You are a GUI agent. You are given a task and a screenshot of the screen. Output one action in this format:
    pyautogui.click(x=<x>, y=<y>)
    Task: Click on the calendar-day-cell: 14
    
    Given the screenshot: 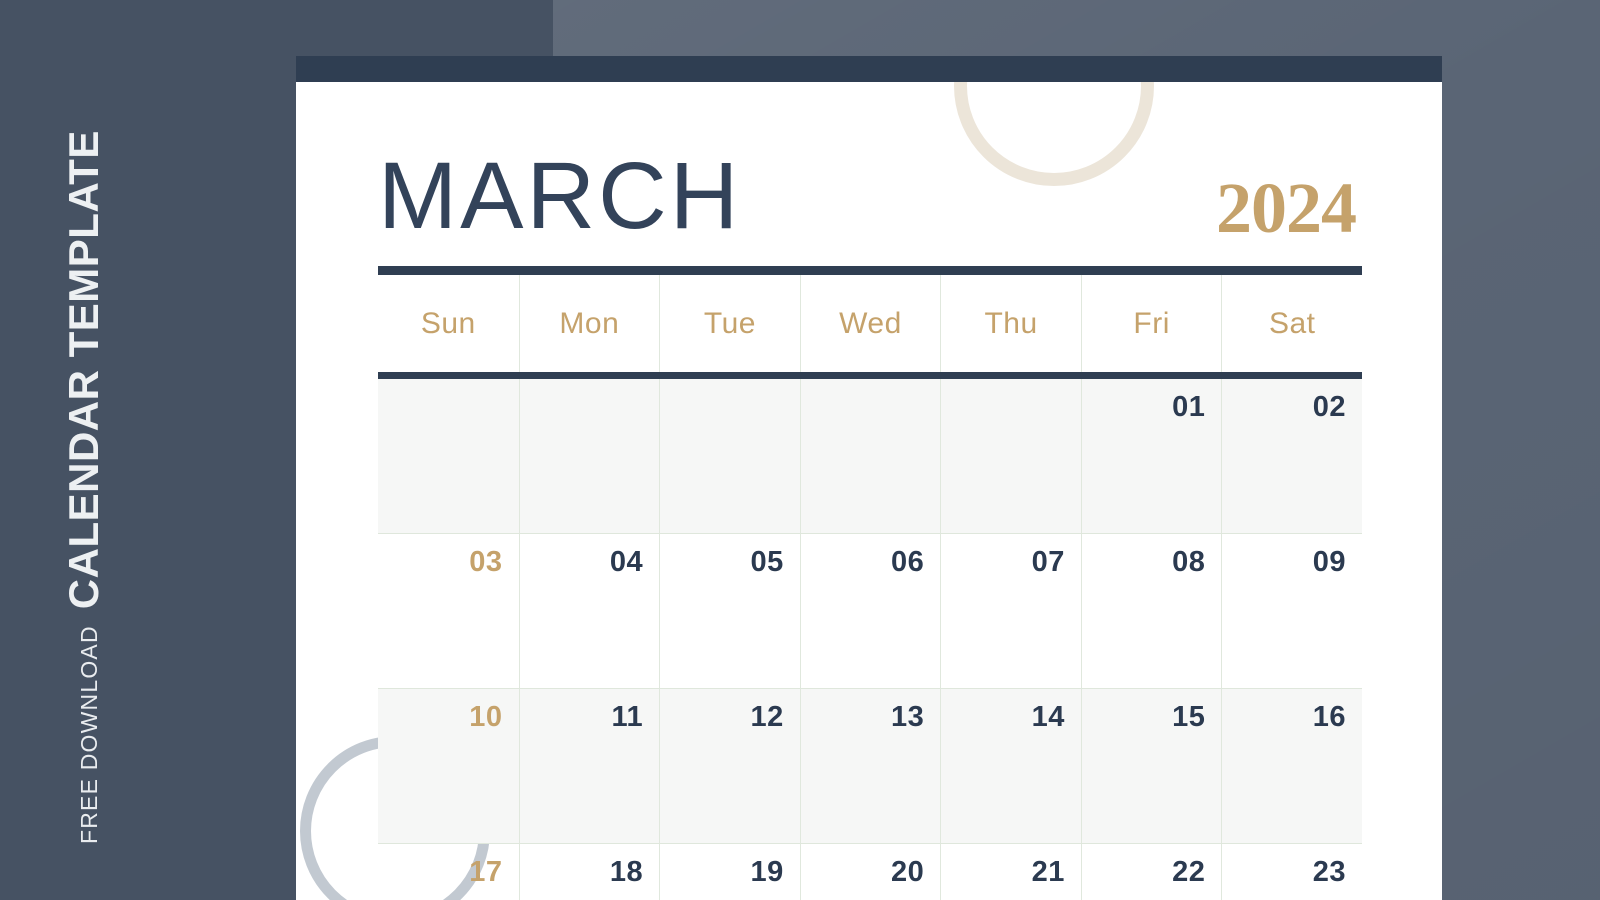 What is the action you would take?
    pyautogui.click(x=1010, y=766)
    